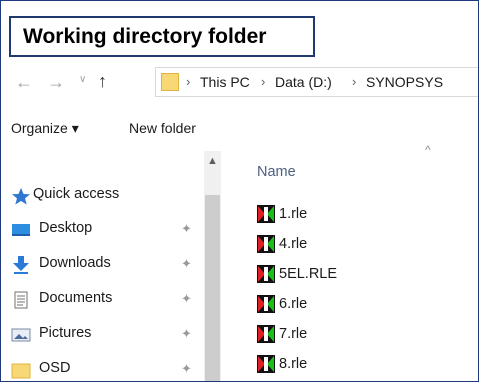 This screenshot has height=382, width=479. Describe the element at coordinates (428, 150) in the screenshot. I see `sort-ascending-icon: ^` at that location.